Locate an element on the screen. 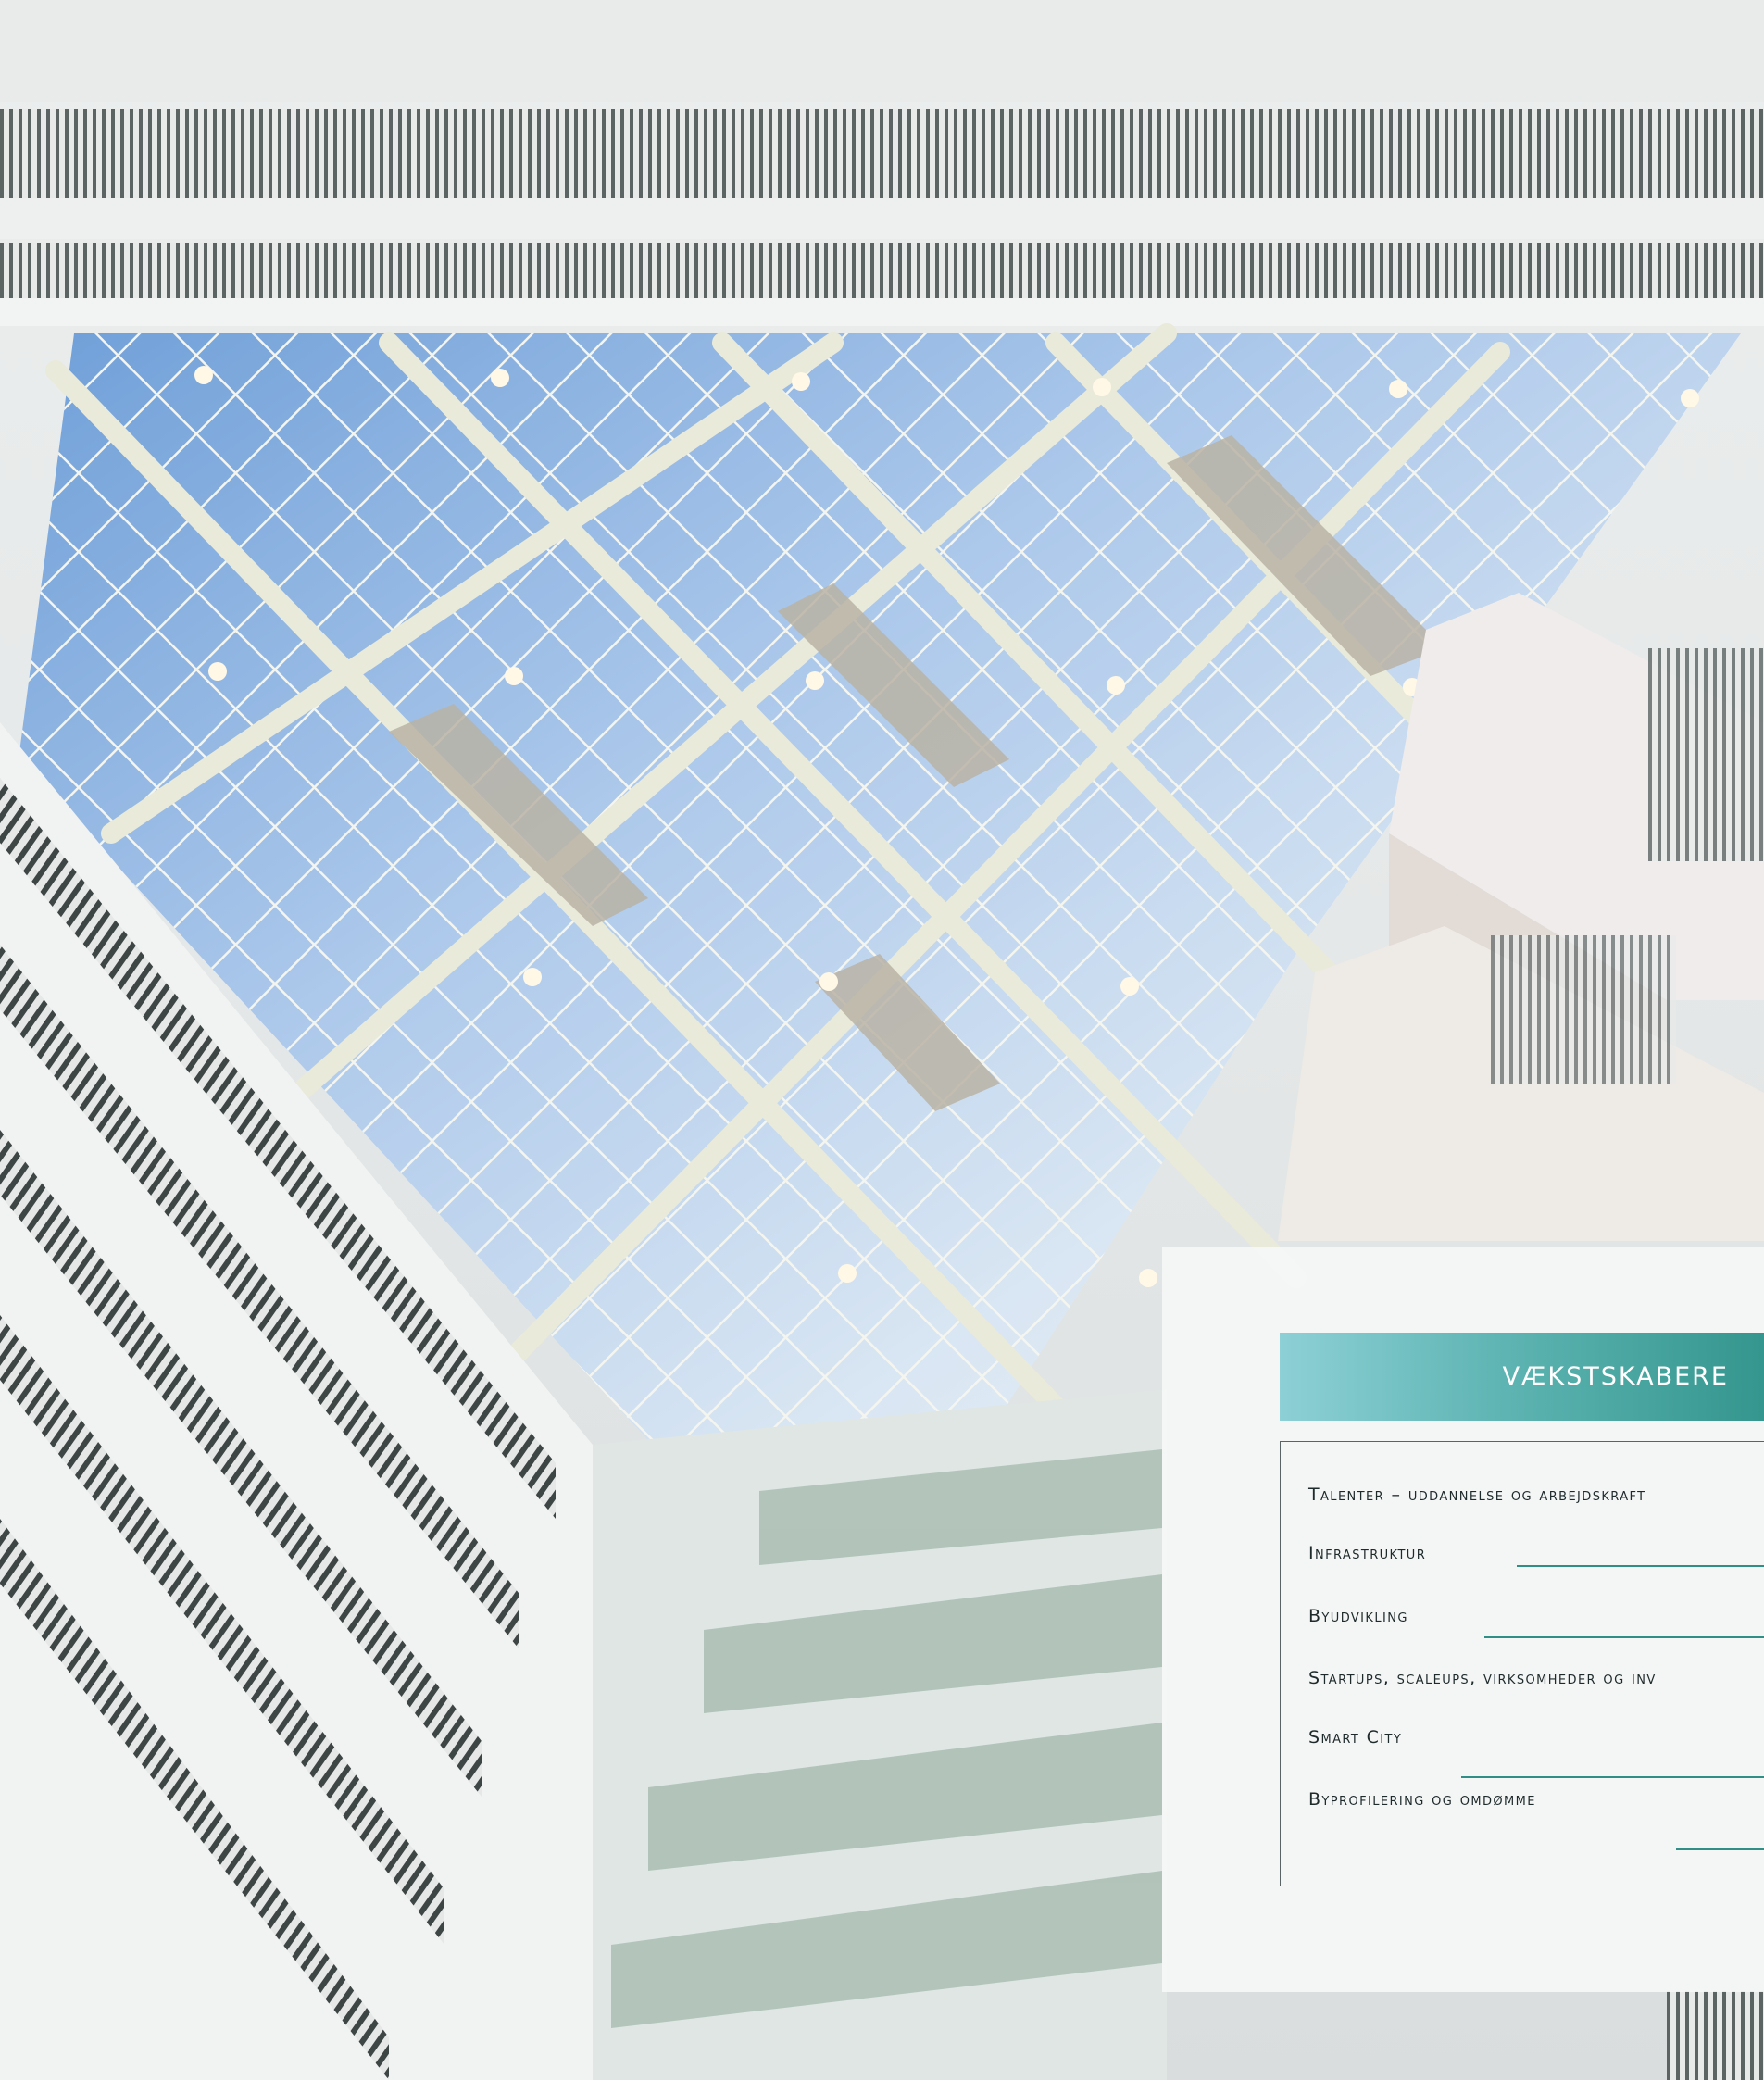 The width and height of the screenshot is (1764, 2080). title-ribbon: VÆKSTSKABERE is located at coordinates (1522, 1377).